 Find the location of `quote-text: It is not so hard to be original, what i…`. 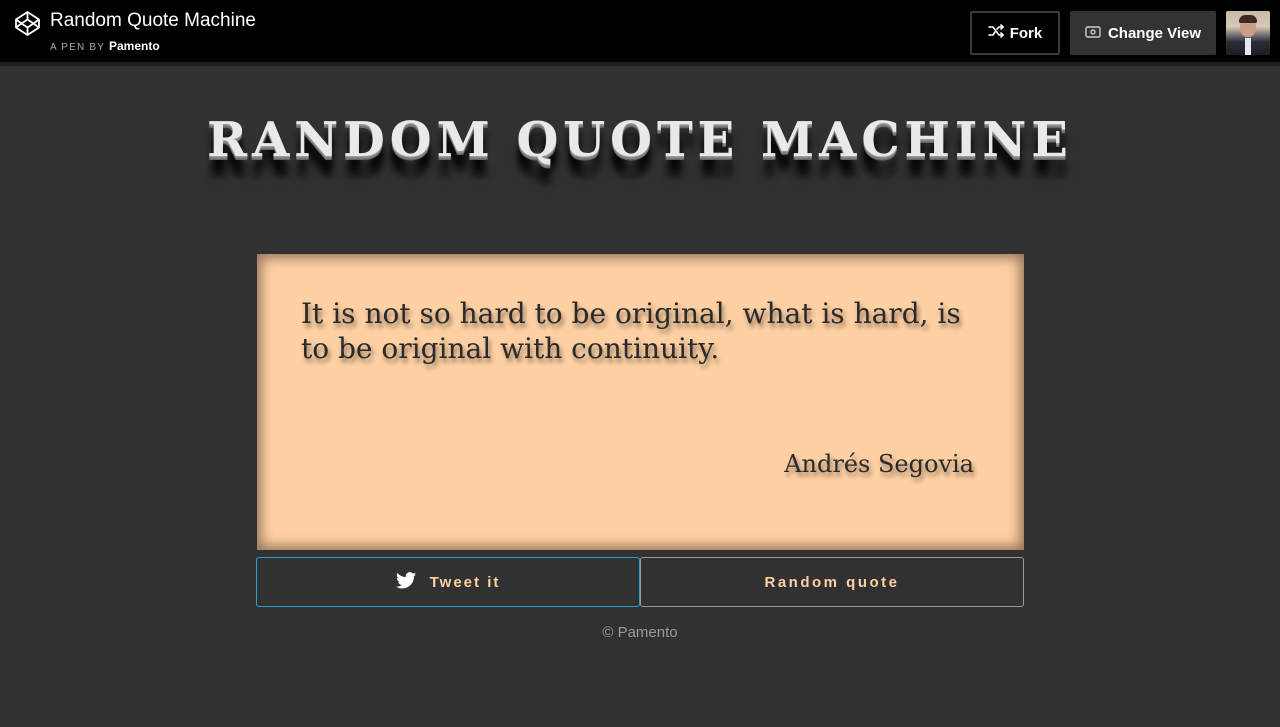

quote-text: It is not so hard to be original, what i… is located at coordinates (631, 331).